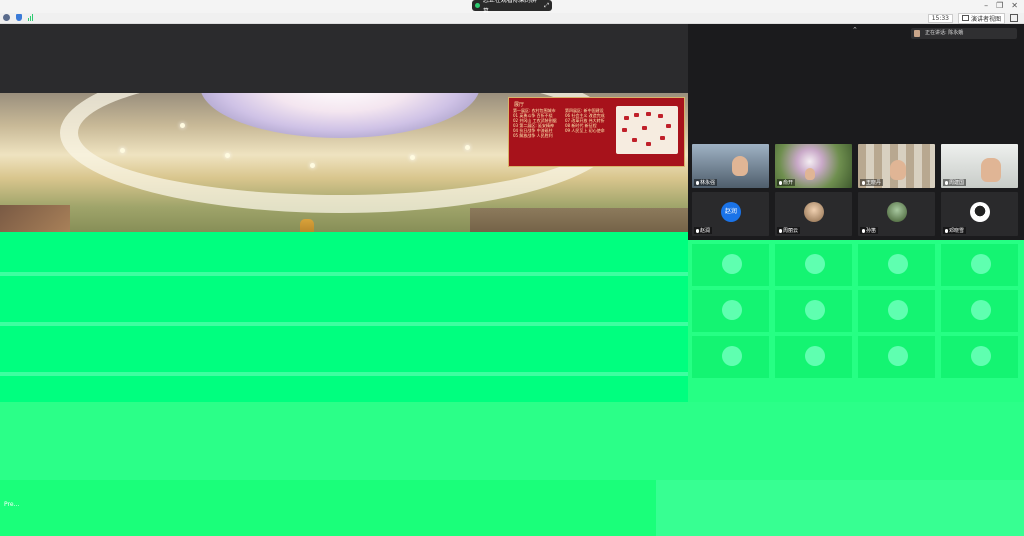 The height and width of the screenshot is (536, 1024). What do you see at coordinates (986, 5) in the screenshot?
I see `minimize-icon: –` at bounding box center [986, 5].